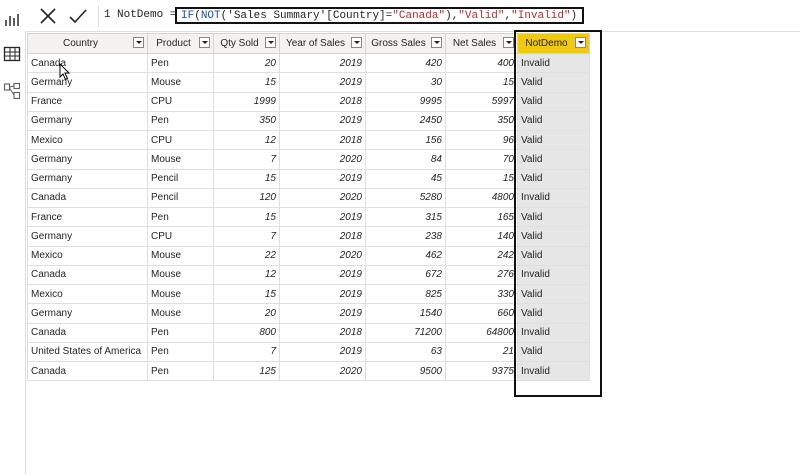 The height and width of the screenshot is (474, 800). What do you see at coordinates (405, 101) in the screenshot?
I see `table-cell: 9995` at bounding box center [405, 101].